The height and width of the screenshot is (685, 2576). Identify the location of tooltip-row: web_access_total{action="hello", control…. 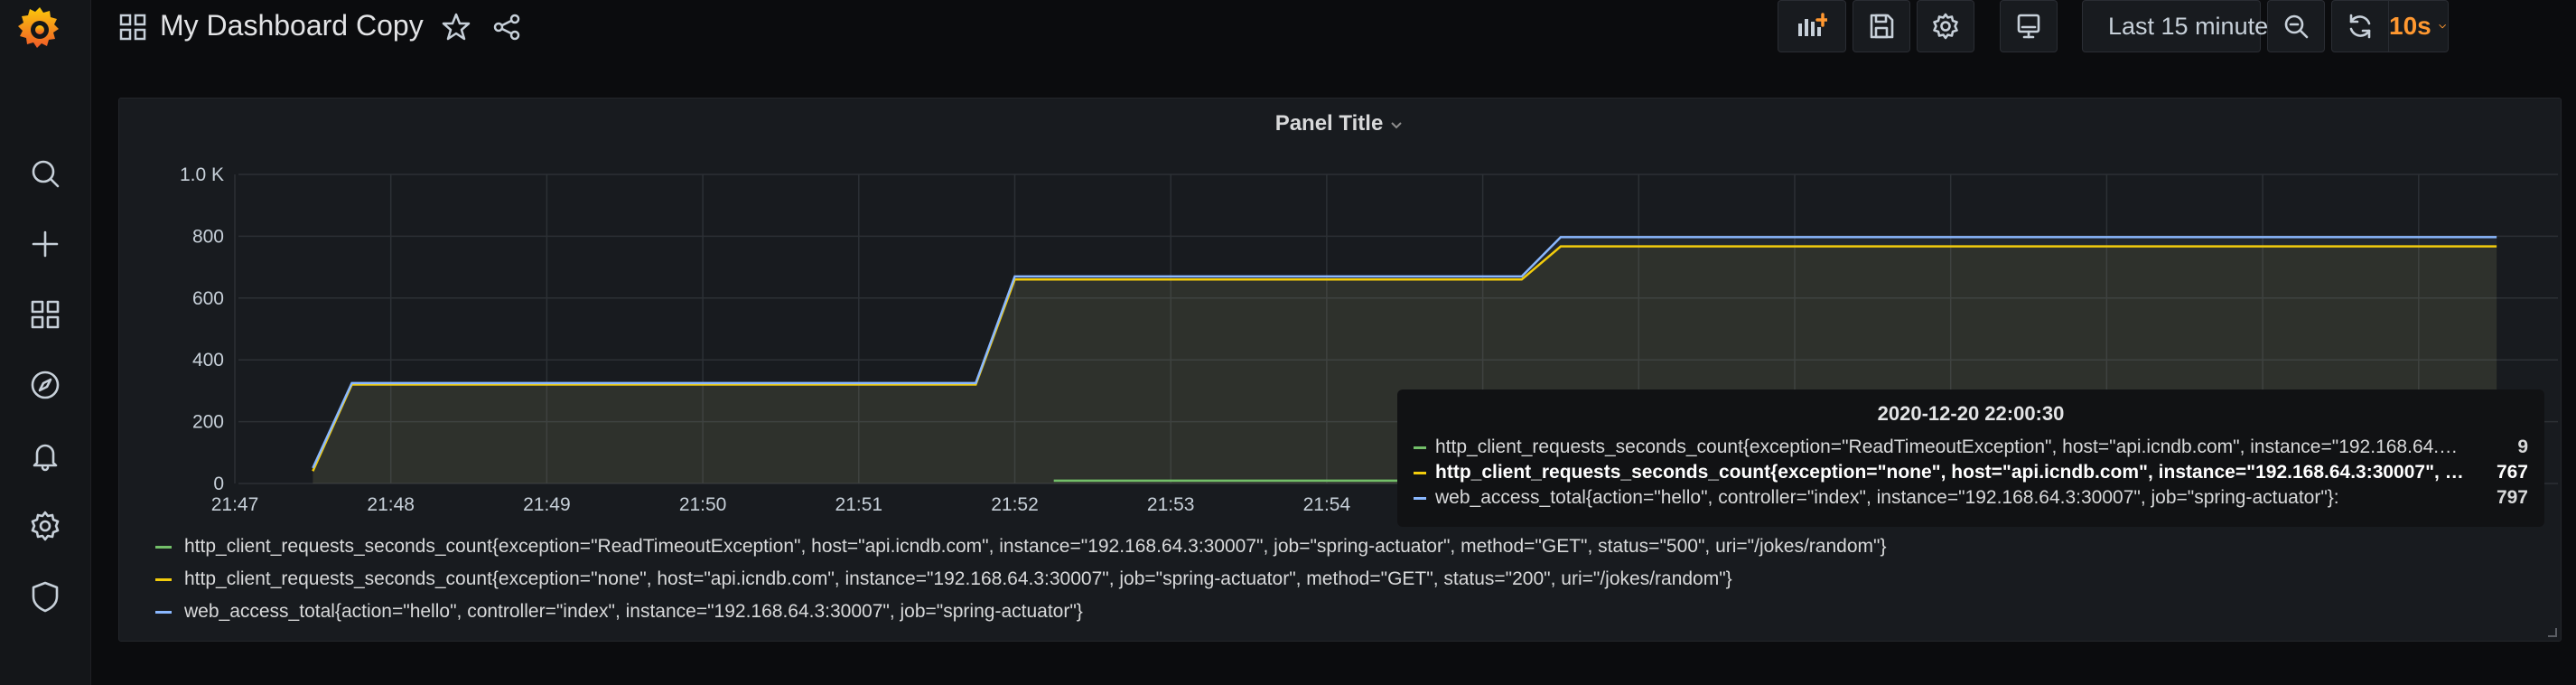
(1971, 498).